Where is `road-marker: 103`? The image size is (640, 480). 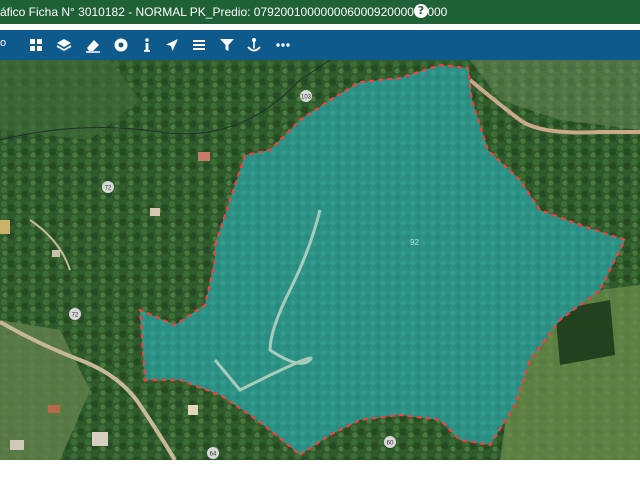
road-marker: 103 is located at coordinates (306, 96).